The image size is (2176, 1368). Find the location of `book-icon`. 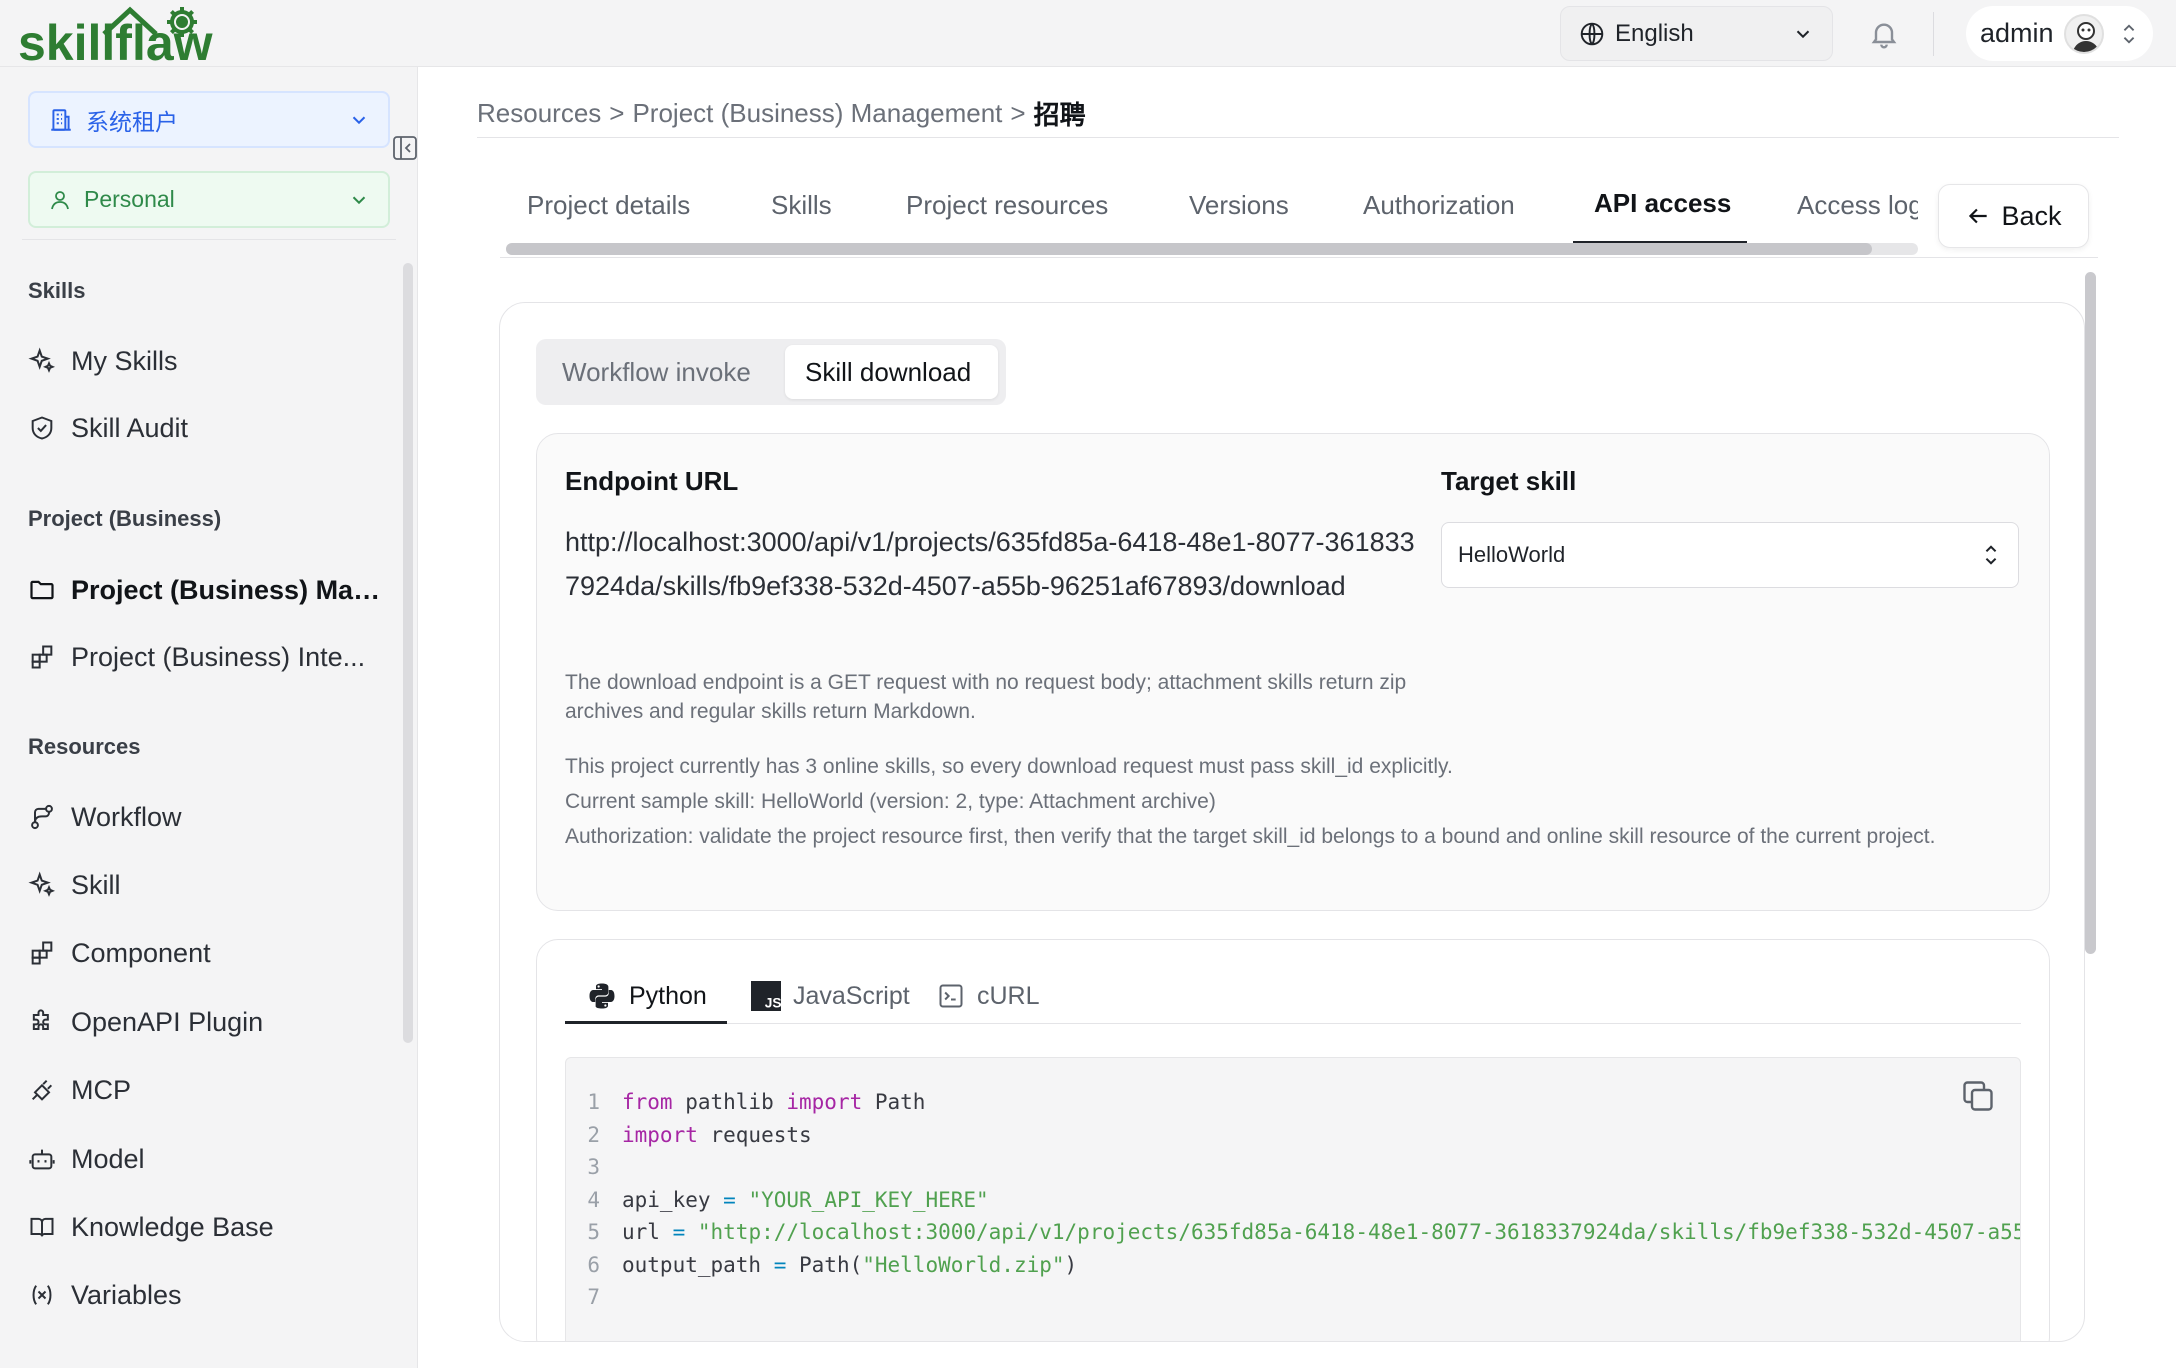

book-icon is located at coordinates (42, 1227).